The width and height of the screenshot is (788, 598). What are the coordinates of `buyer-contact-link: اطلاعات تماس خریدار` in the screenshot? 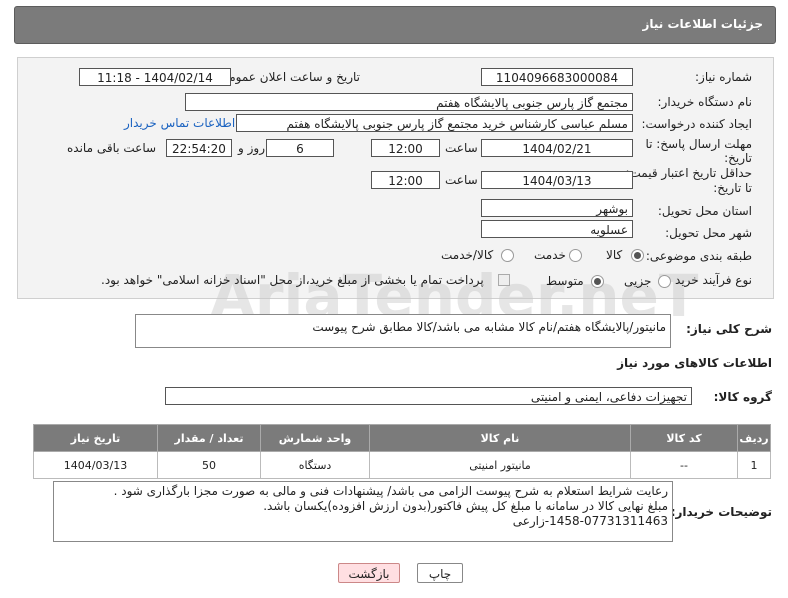 It's located at (179, 123).